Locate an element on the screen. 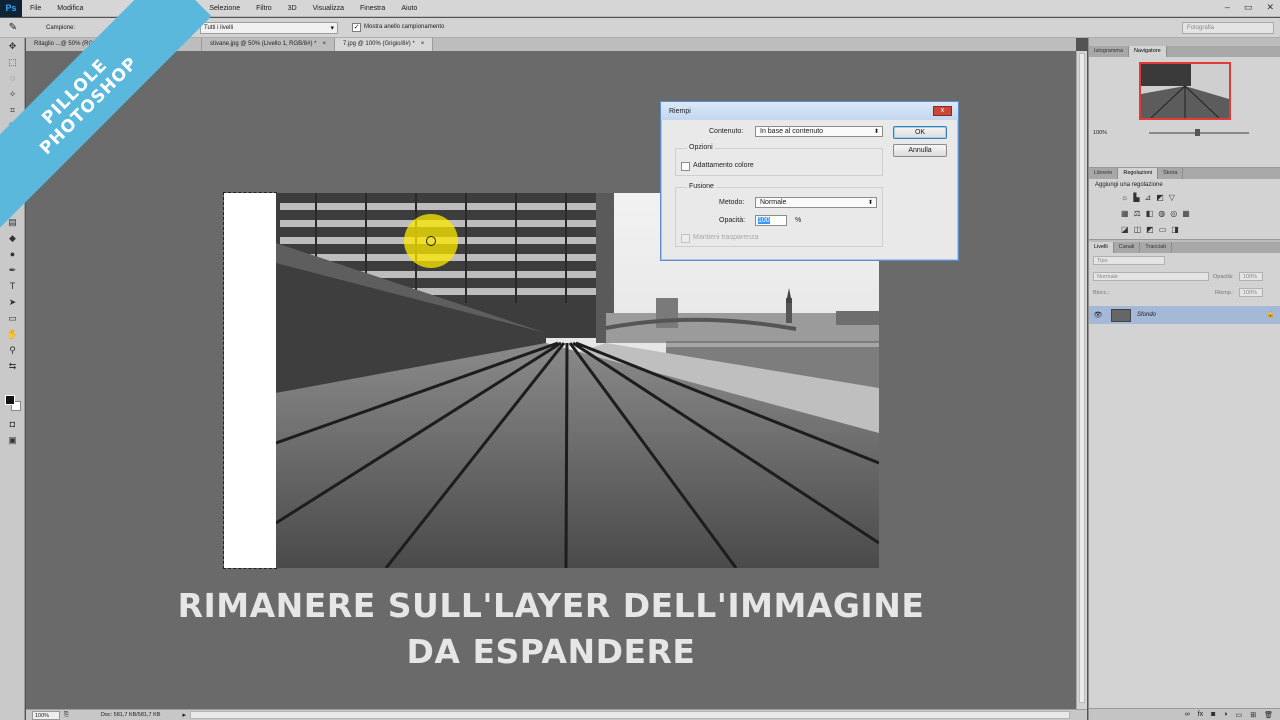 The image size is (1280, 720). adjustment-layer-icon: ◑ is located at coordinates (1225, 714).